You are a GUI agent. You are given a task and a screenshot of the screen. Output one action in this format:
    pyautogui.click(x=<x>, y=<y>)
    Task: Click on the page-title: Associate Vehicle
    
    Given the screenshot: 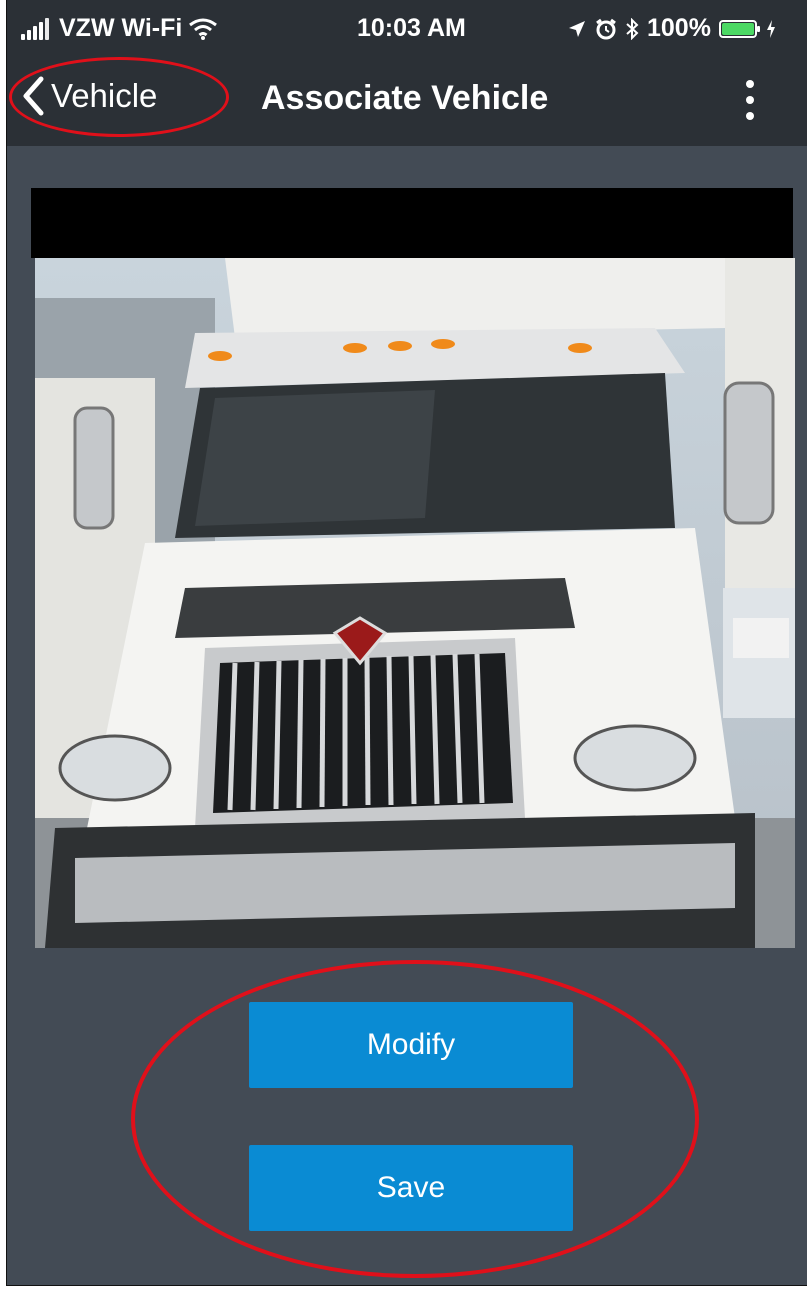 What is the action you would take?
    pyautogui.click(x=405, y=98)
    